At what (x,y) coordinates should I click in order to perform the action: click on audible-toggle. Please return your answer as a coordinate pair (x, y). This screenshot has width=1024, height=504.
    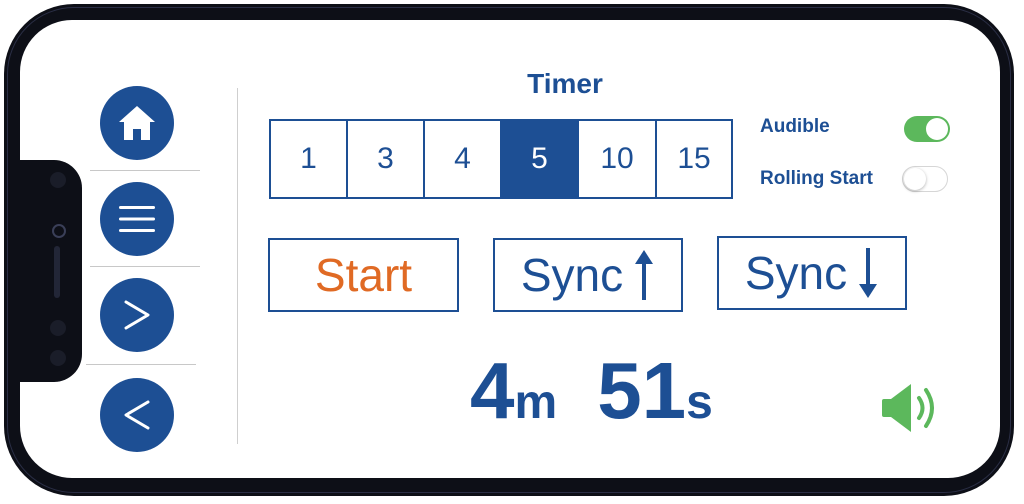
    Looking at the image, I should click on (927, 129).